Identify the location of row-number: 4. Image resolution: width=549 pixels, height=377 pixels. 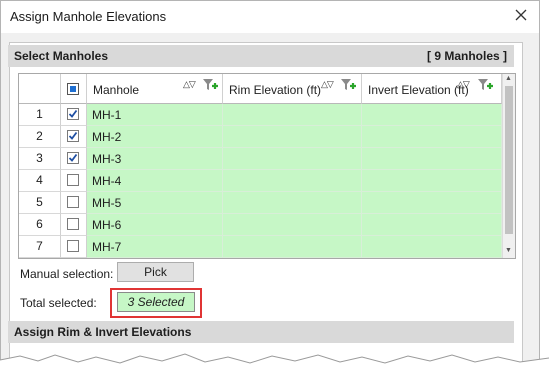
(40, 181).